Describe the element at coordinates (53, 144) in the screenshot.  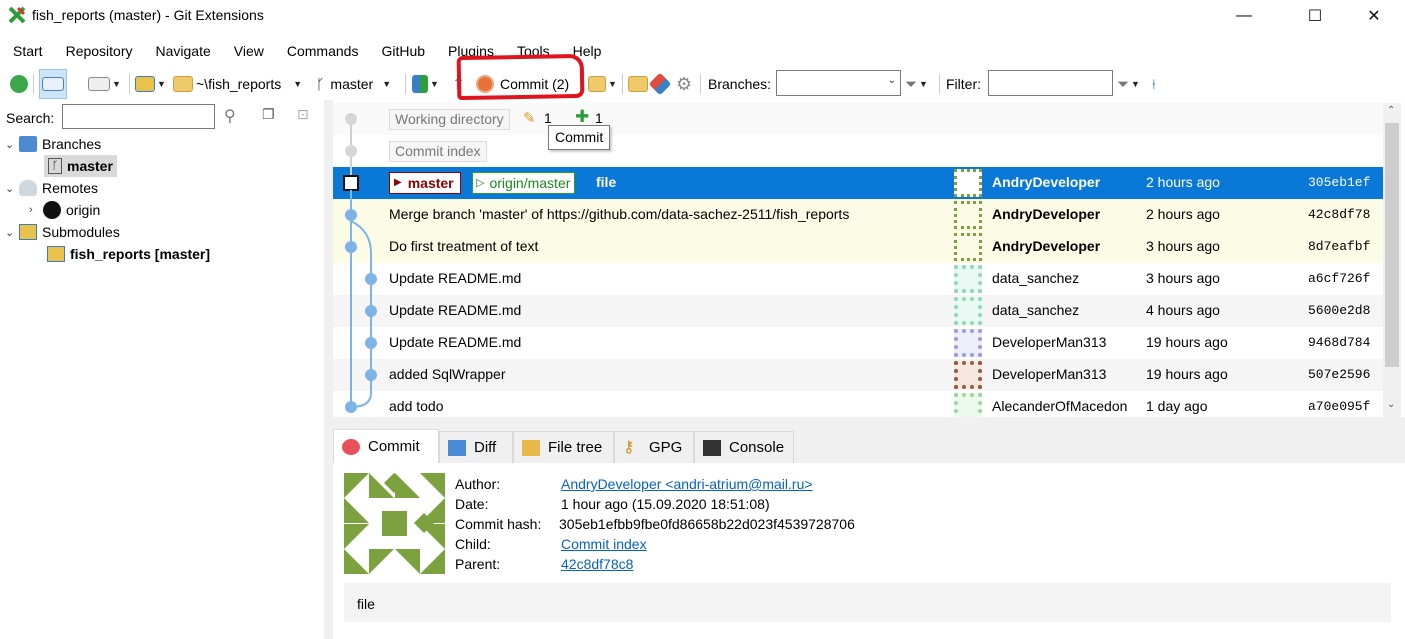
I see `tree-node-branches: ⌄ Branches` at that location.